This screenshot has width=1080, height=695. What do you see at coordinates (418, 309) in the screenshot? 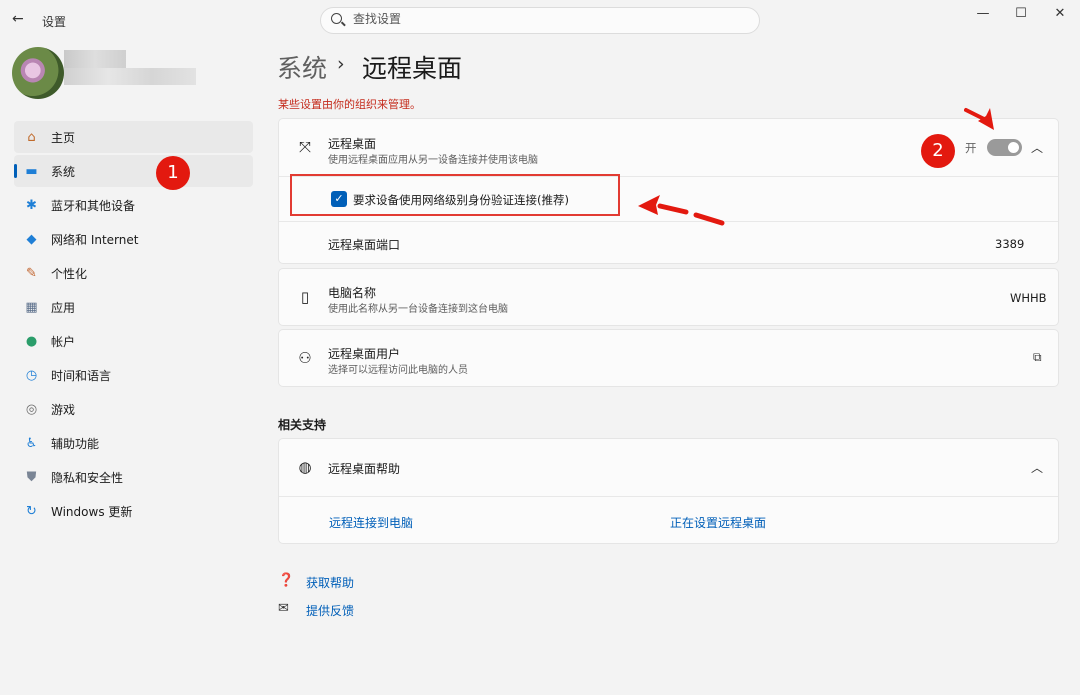
I see `pc-name-subtitle: 使用此名称从另一台设备连接到这台电脑` at bounding box center [418, 309].